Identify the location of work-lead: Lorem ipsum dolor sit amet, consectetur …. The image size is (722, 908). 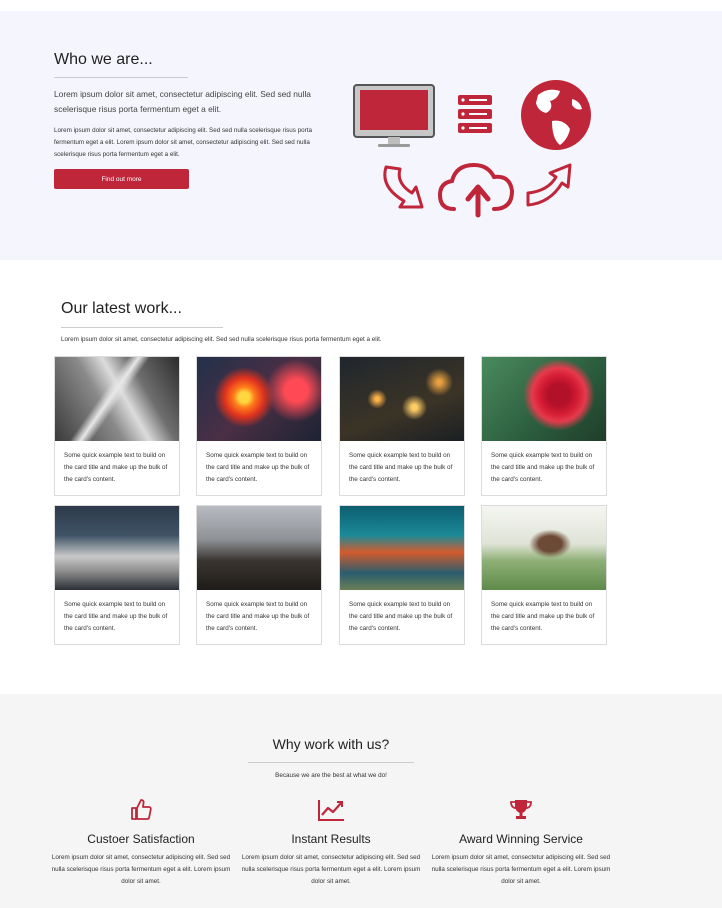
(221, 339).